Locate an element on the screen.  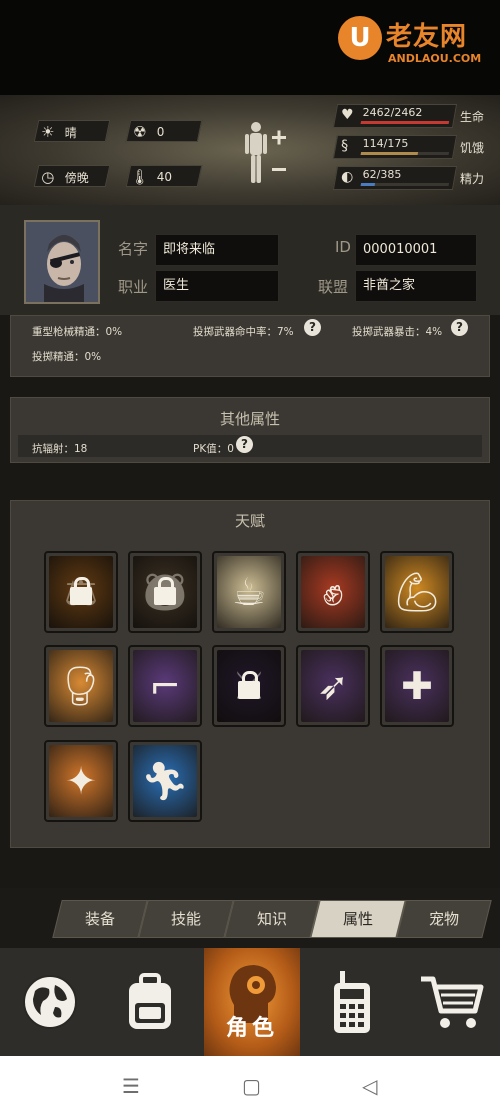
minus-icon is located at coordinates (279, 169).